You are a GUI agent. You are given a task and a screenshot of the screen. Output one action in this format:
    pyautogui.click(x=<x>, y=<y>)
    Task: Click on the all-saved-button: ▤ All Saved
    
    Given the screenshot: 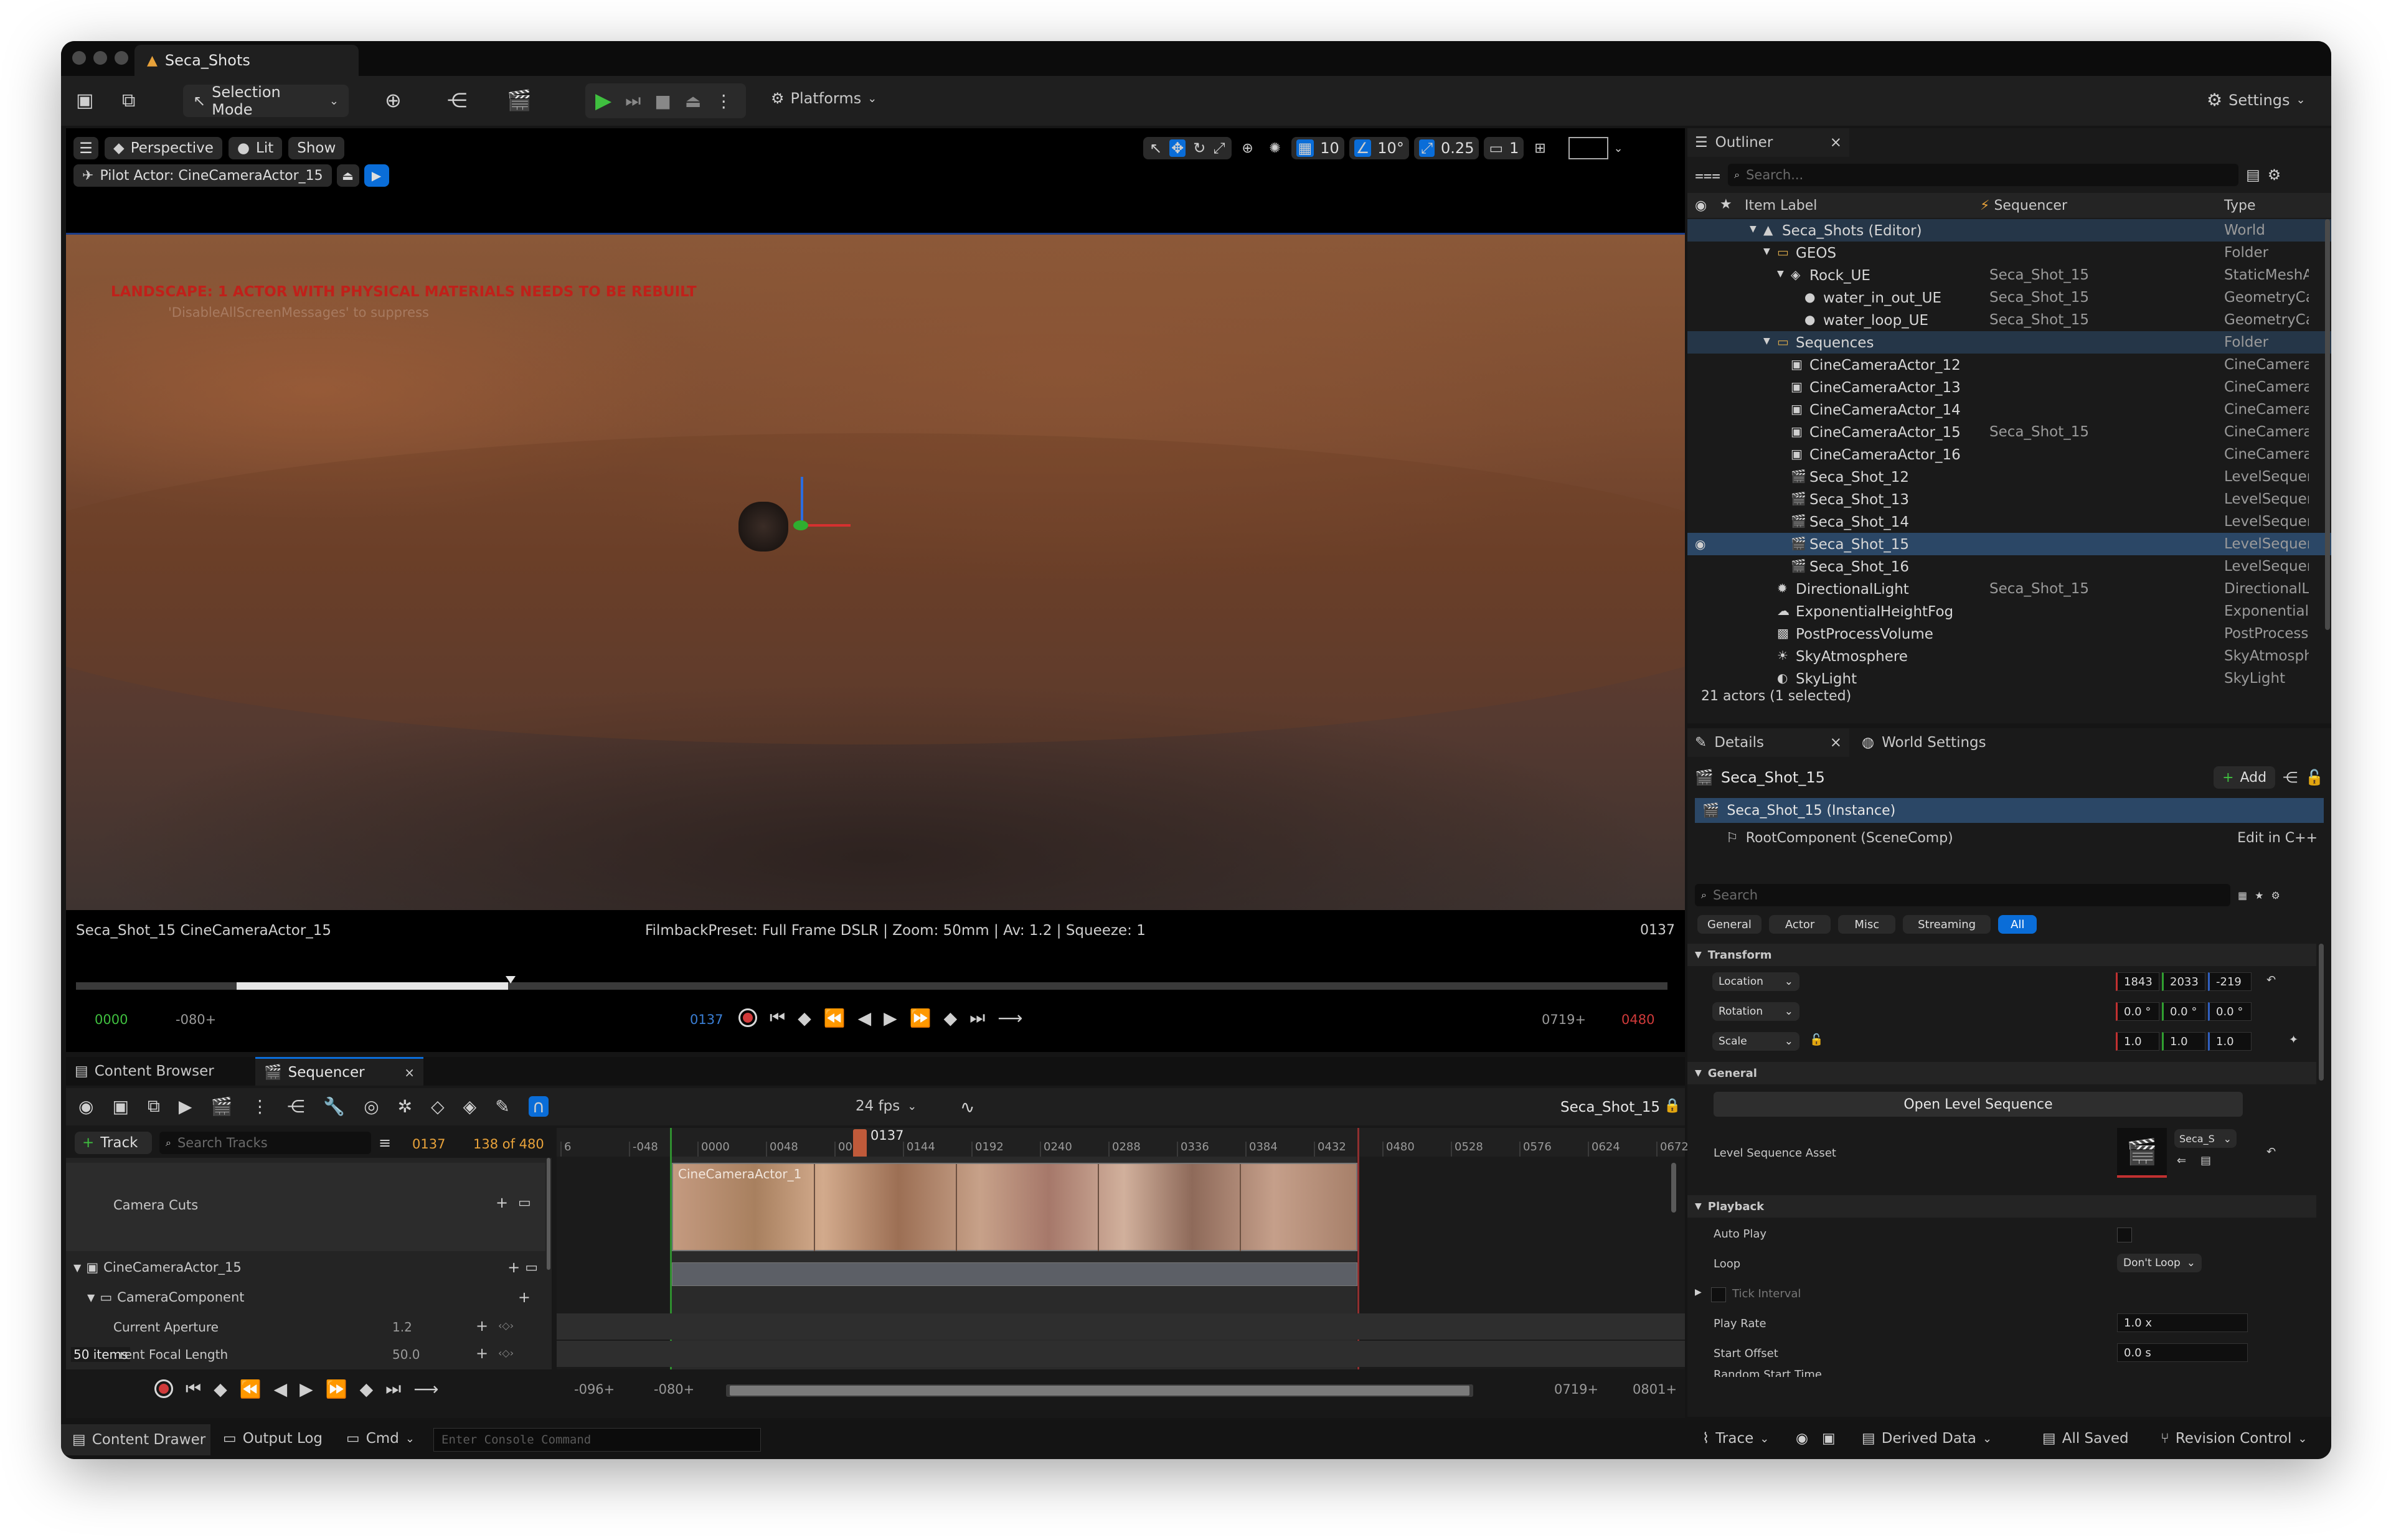 What is the action you would take?
    pyautogui.click(x=2085, y=1438)
    